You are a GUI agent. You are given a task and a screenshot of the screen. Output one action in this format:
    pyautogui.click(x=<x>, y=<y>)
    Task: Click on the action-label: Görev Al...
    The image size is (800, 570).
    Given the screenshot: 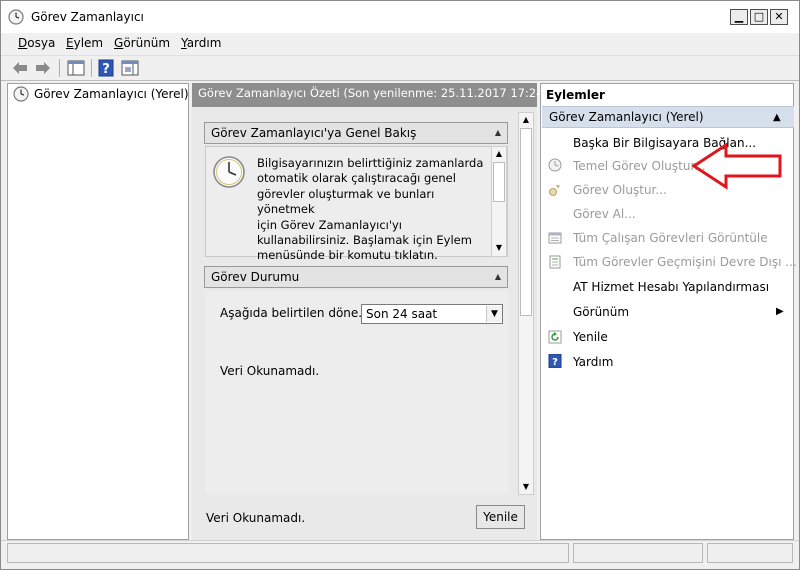 What is the action you would take?
    pyautogui.click(x=604, y=214)
    